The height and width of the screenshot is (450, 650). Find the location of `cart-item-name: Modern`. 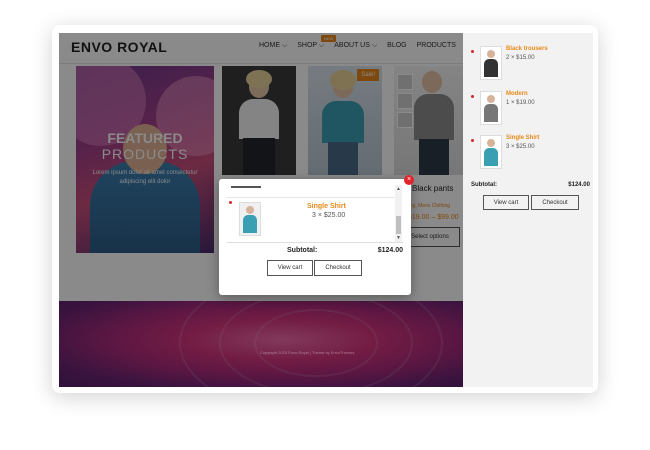

cart-item-name: Modern is located at coordinates (517, 94).